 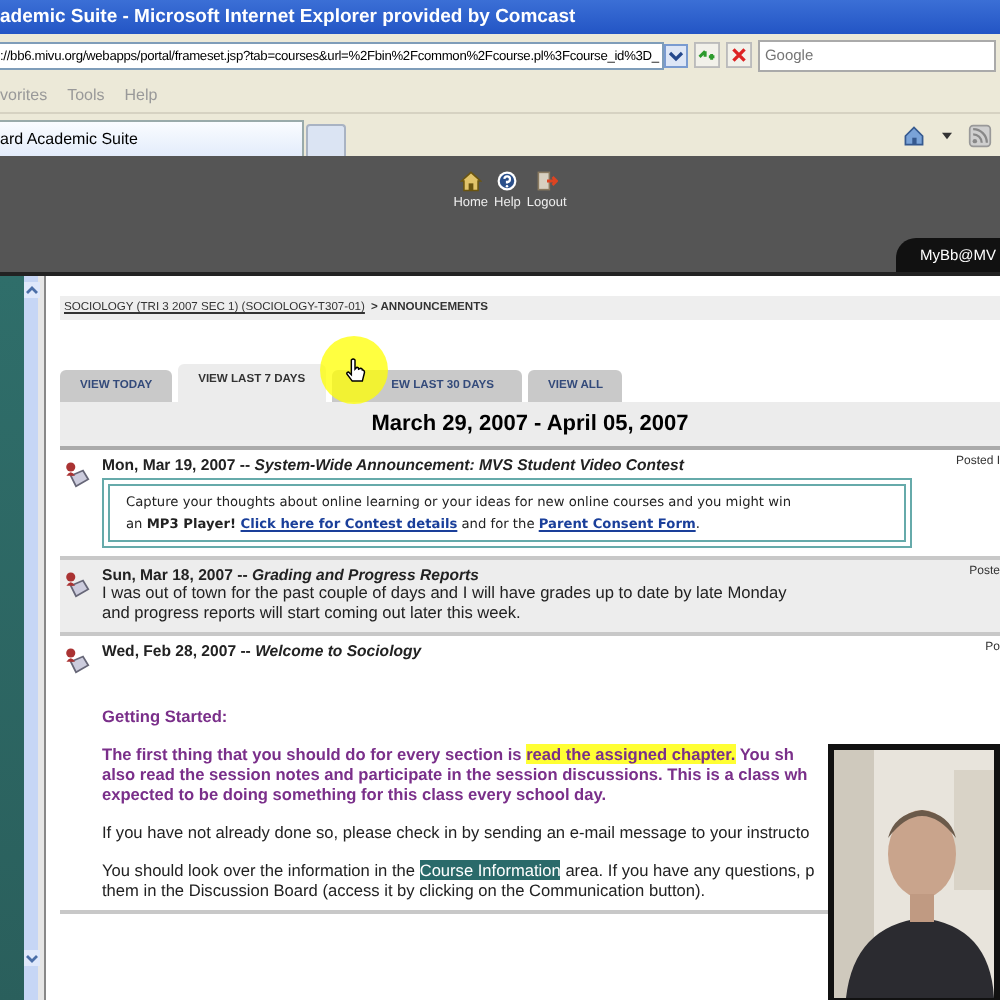 What do you see at coordinates (707, 55) in the screenshot?
I see `refresh-icon` at bounding box center [707, 55].